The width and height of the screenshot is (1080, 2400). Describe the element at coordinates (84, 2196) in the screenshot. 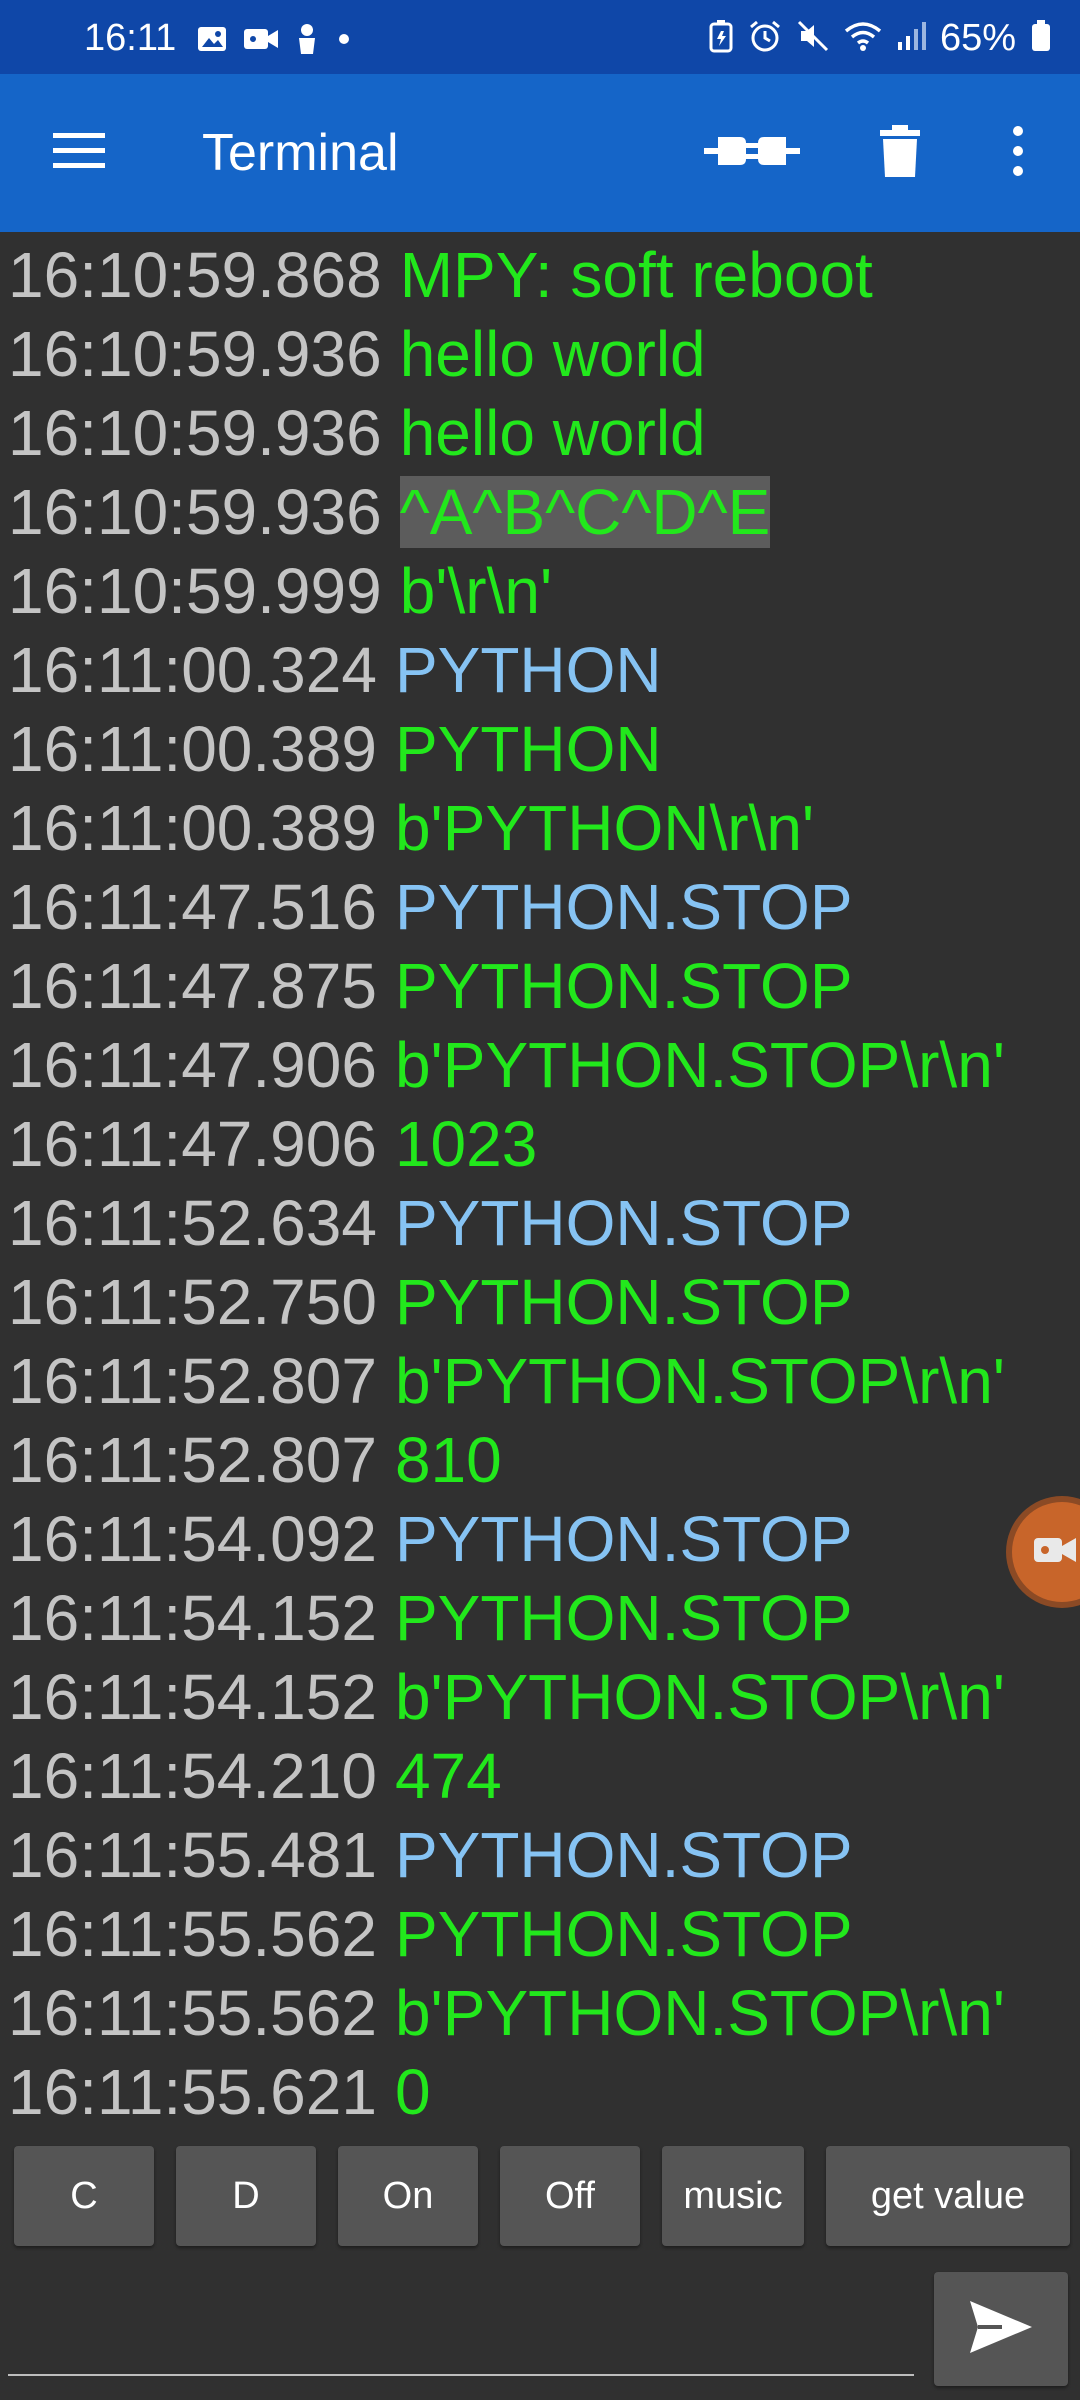

I see `macro-button-c: C` at that location.